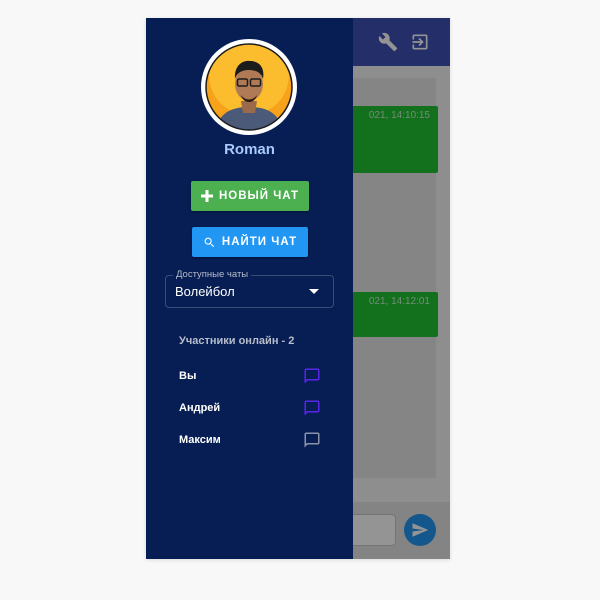 The width and height of the screenshot is (600, 600). Describe the element at coordinates (314, 291) in the screenshot. I see `dropdown-arrow-icon` at that location.